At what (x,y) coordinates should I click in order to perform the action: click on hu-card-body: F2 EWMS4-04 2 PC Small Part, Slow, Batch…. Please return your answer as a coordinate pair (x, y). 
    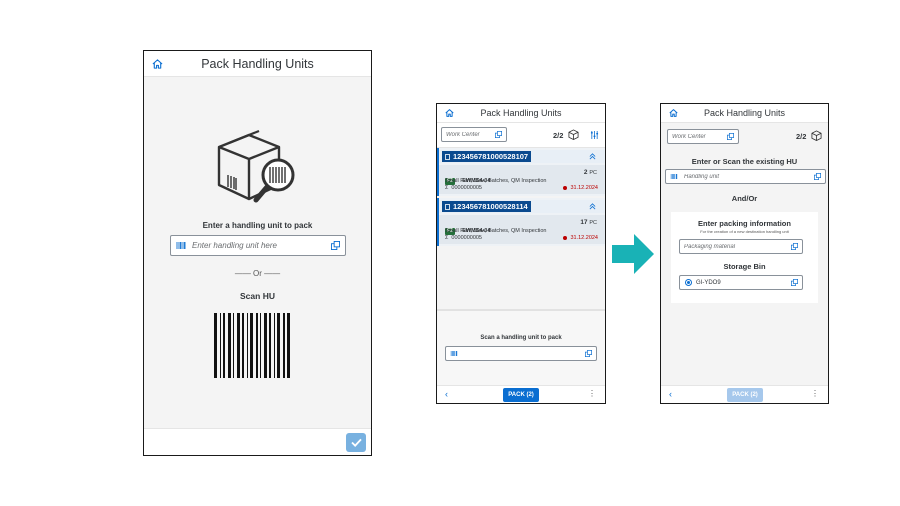
    Looking at the image, I should click on (522, 179).